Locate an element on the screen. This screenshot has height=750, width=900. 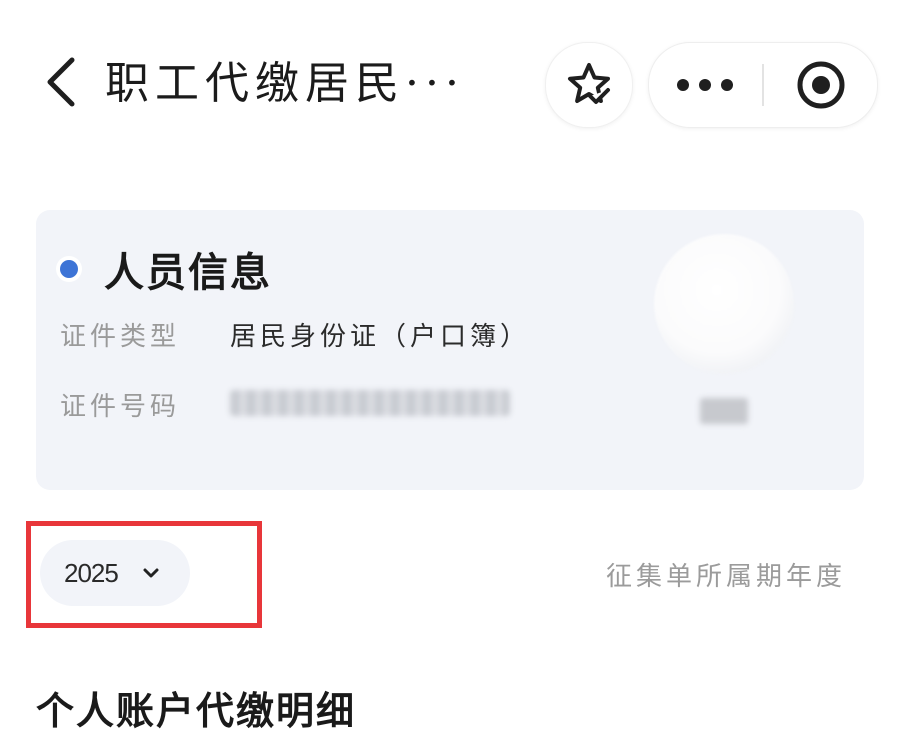
chevron-left-icon is located at coordinates (61, 82).